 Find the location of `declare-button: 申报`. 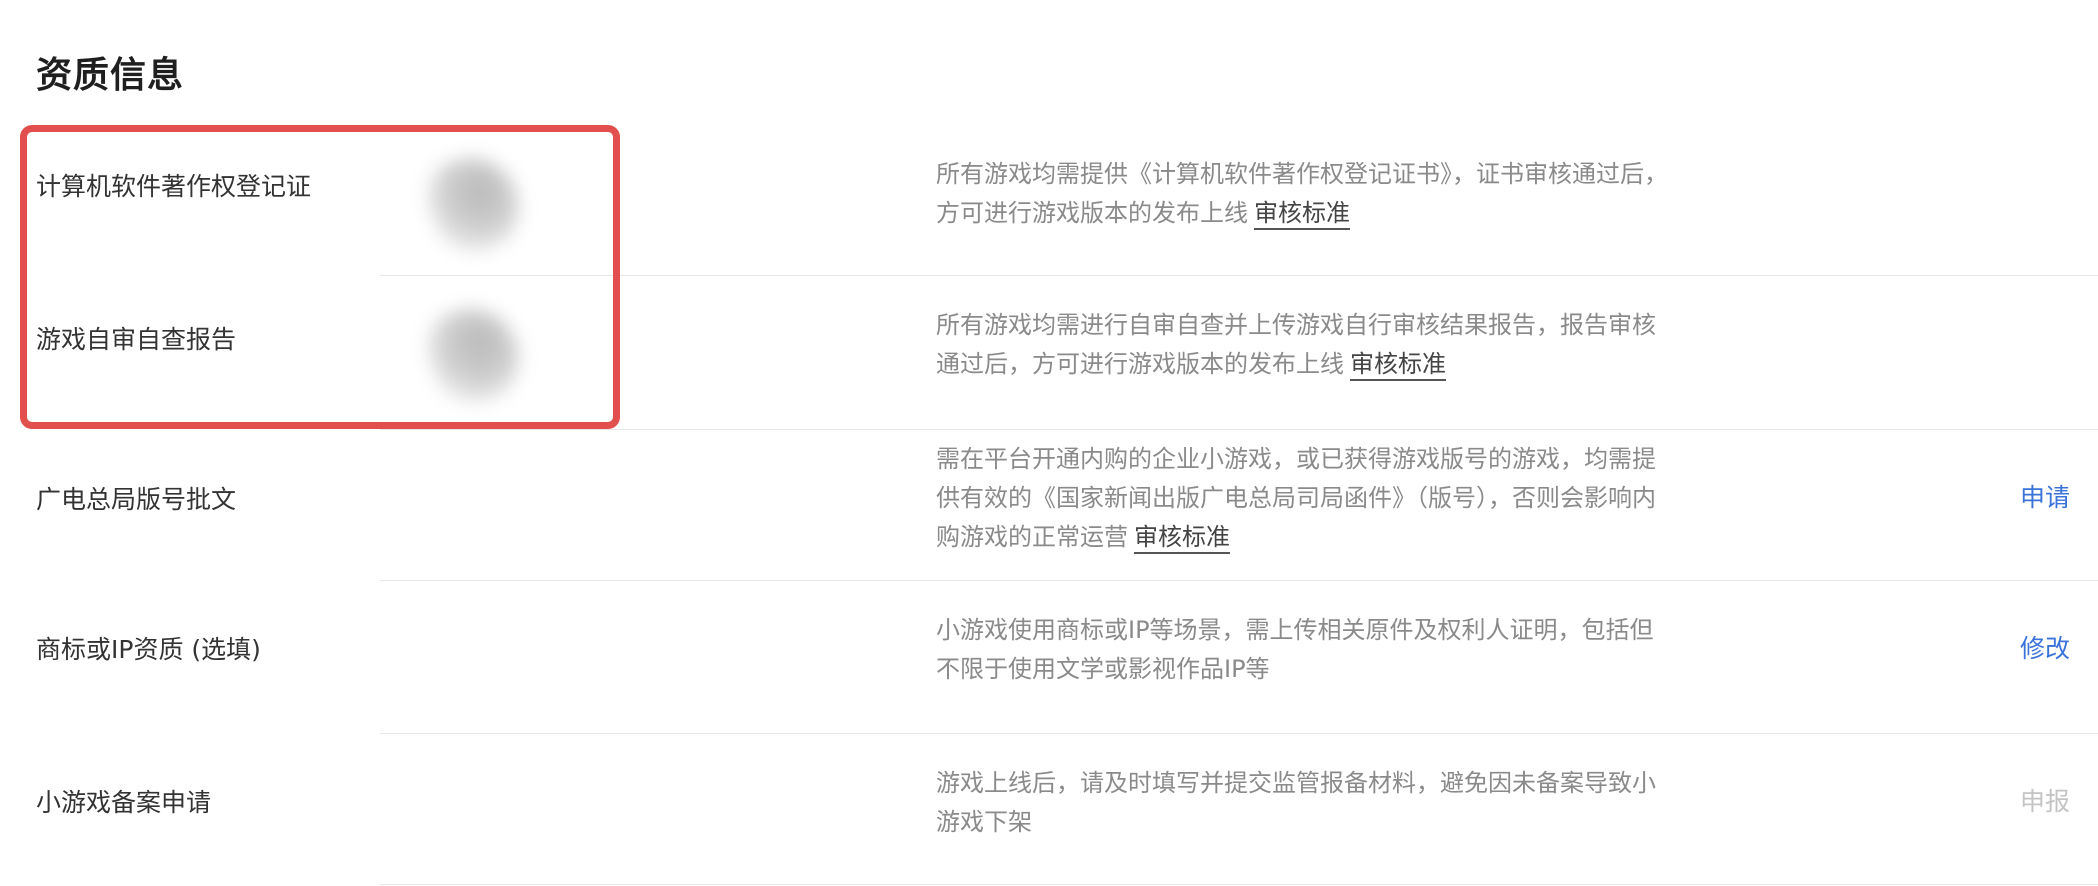

declare-button: 申报 is located at coordinates (2044, 801).